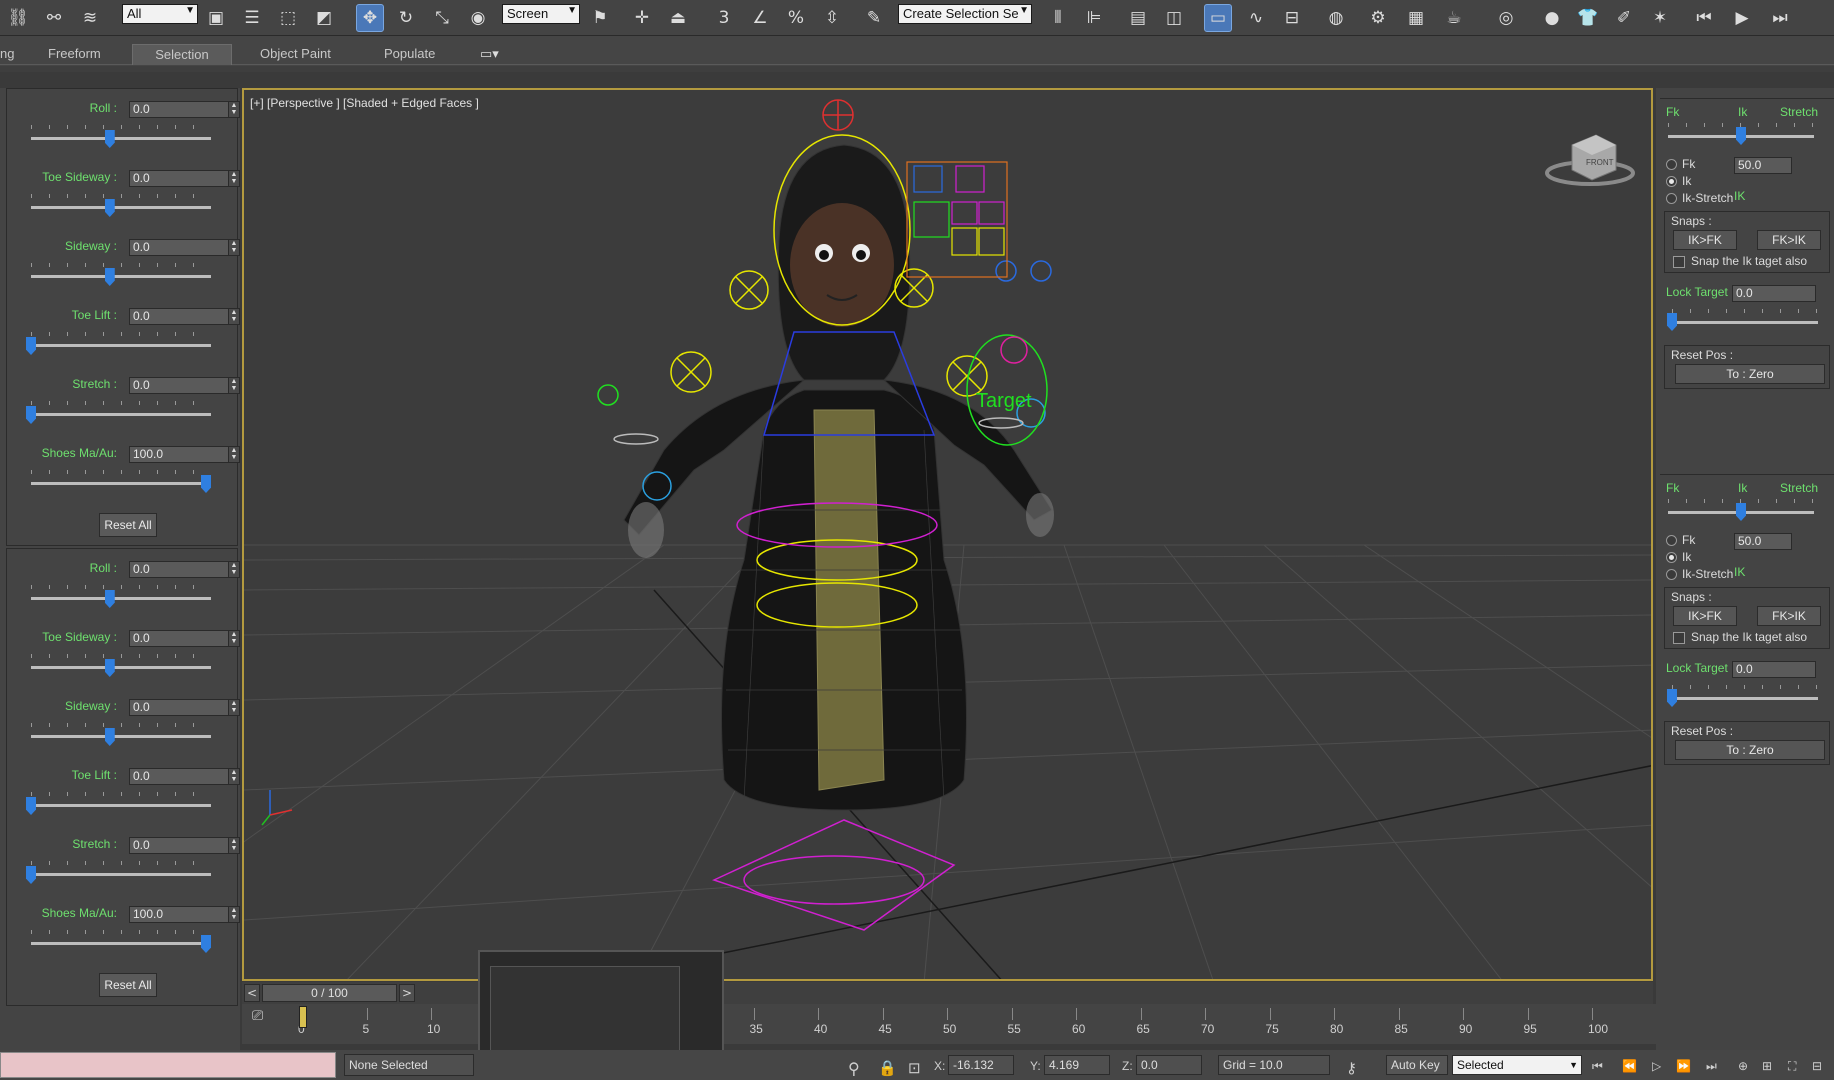  What do you see at coordinates (1745, 322) in the screenshot?
I see `lock-target-slider-track` at bounding box center [1745, 322].